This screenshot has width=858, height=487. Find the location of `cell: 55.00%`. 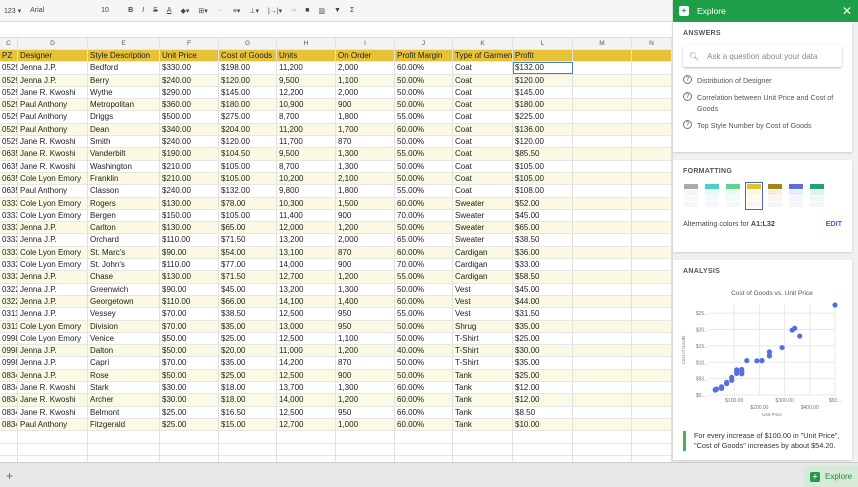

cell: 55.00% is located at coordinates (424, 117).